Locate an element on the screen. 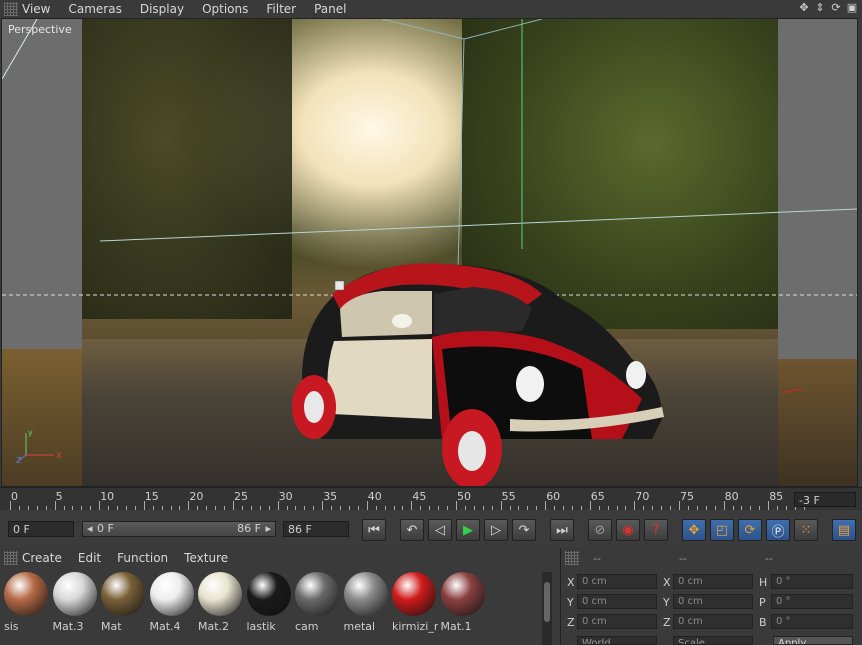 The image size is (862, 645). range-slider: ◂ 0 F 86 F ▸ is located at coordinates (179, 529).